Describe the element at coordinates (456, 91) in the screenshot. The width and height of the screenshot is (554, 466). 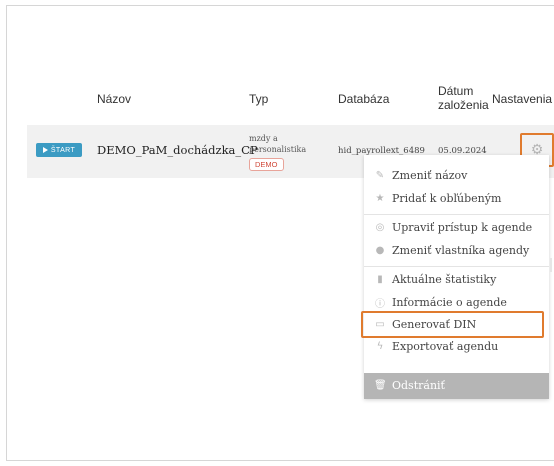
I see `header-date-line1: Dátum` at that location.